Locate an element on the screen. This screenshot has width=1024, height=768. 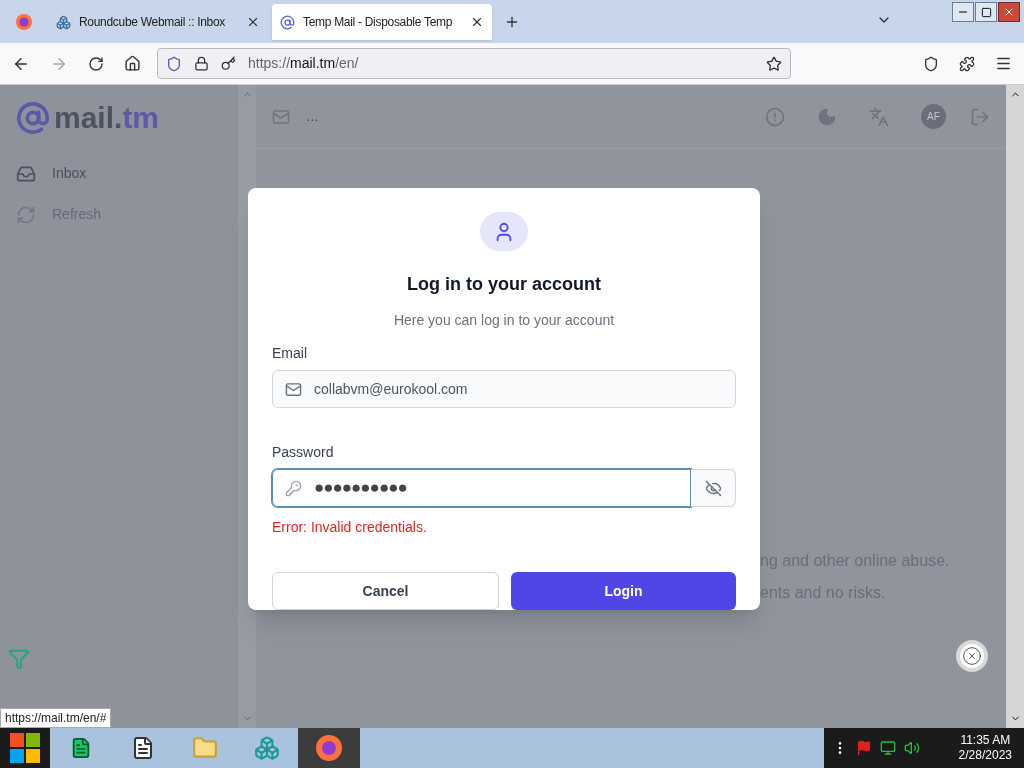
shield-icon is located at coordinates (174, 63).